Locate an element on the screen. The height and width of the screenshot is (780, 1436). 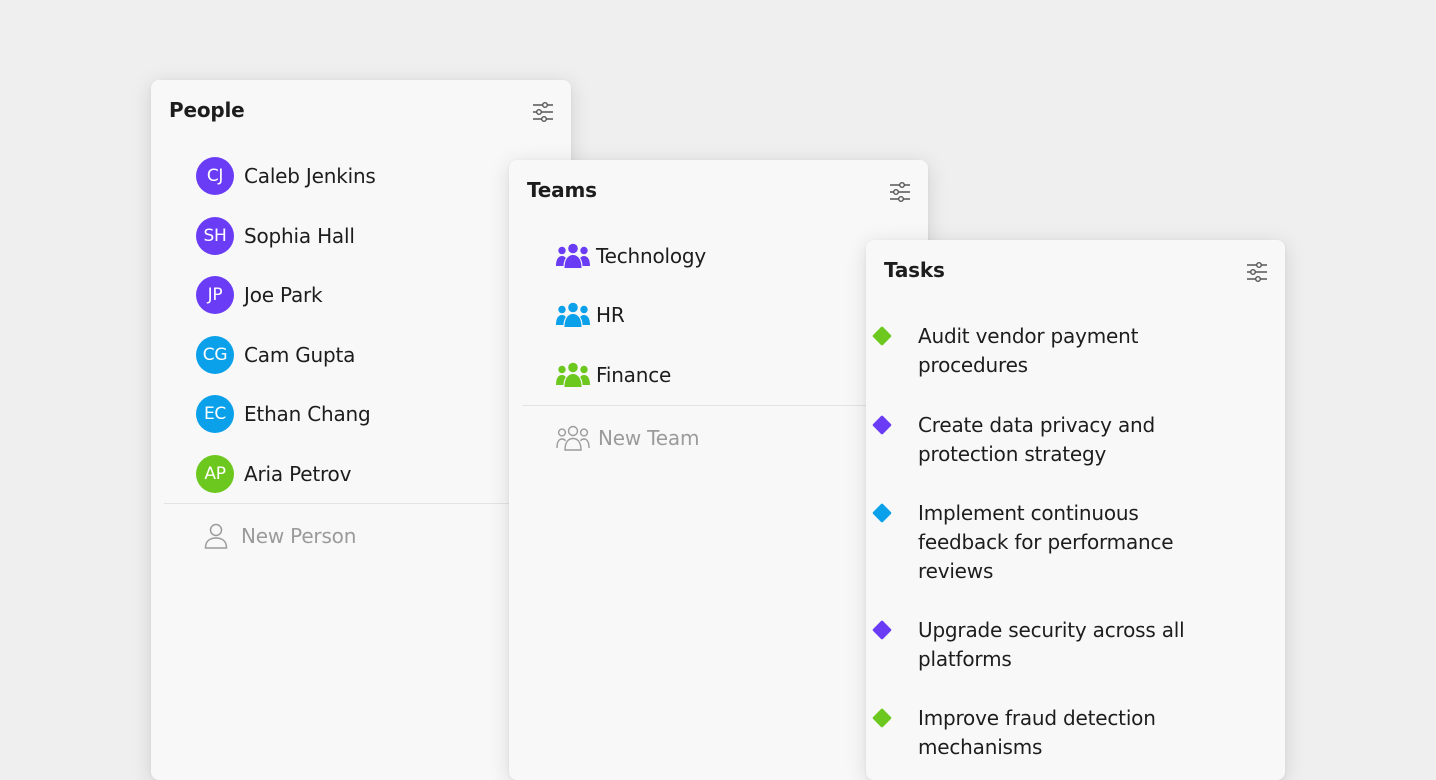
new-team-button: New Team is located at coordinates (627, 438).